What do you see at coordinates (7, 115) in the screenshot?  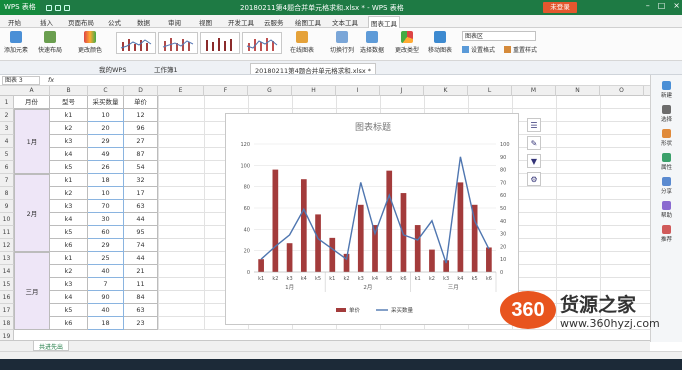 I see `row-header-2: 2` at bounding box center [7, 115].